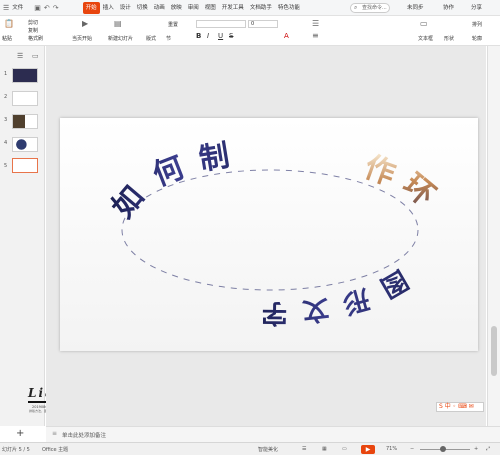 The image size is (500, 455). I want to click on tab-design: 设计, so click(125, 8).